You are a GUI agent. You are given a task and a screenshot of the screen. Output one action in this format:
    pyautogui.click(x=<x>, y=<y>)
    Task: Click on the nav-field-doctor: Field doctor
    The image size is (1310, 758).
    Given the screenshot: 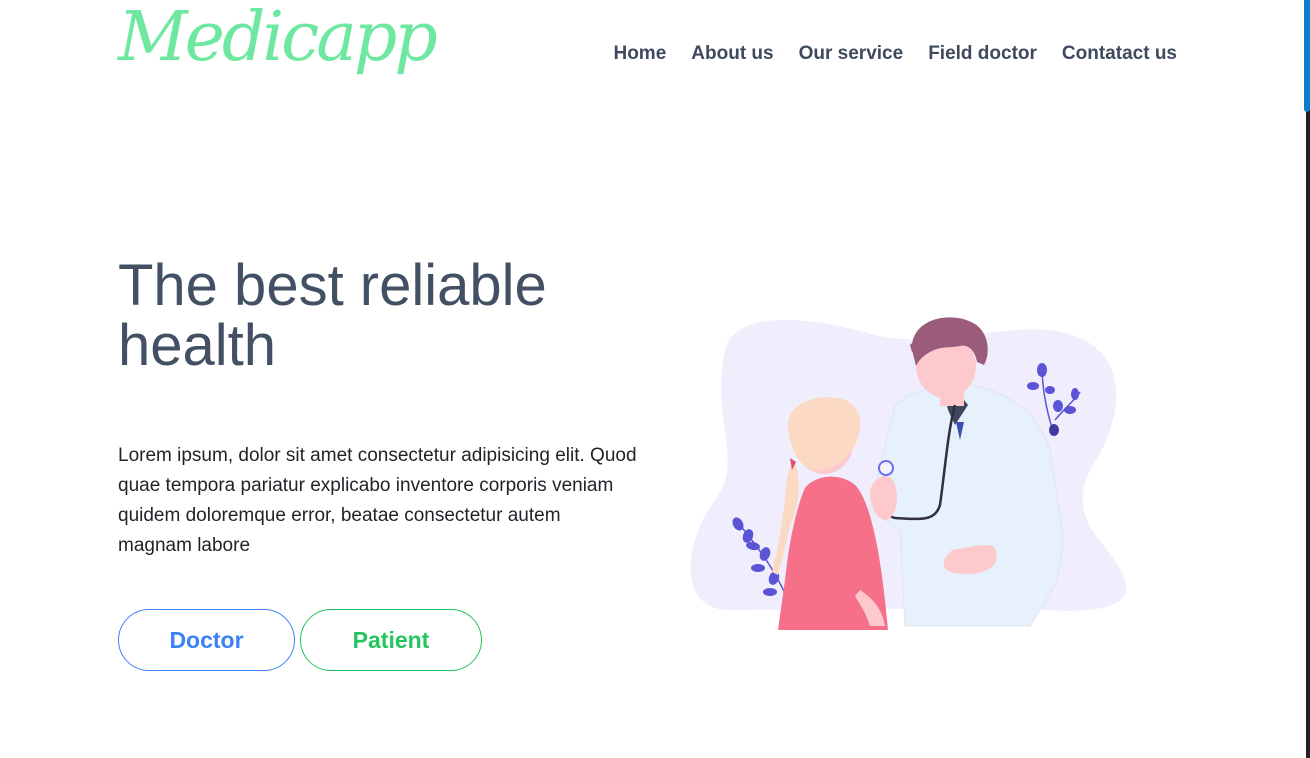 What is the action you would take?
    pyautogui.click(x=982, y=54)
    